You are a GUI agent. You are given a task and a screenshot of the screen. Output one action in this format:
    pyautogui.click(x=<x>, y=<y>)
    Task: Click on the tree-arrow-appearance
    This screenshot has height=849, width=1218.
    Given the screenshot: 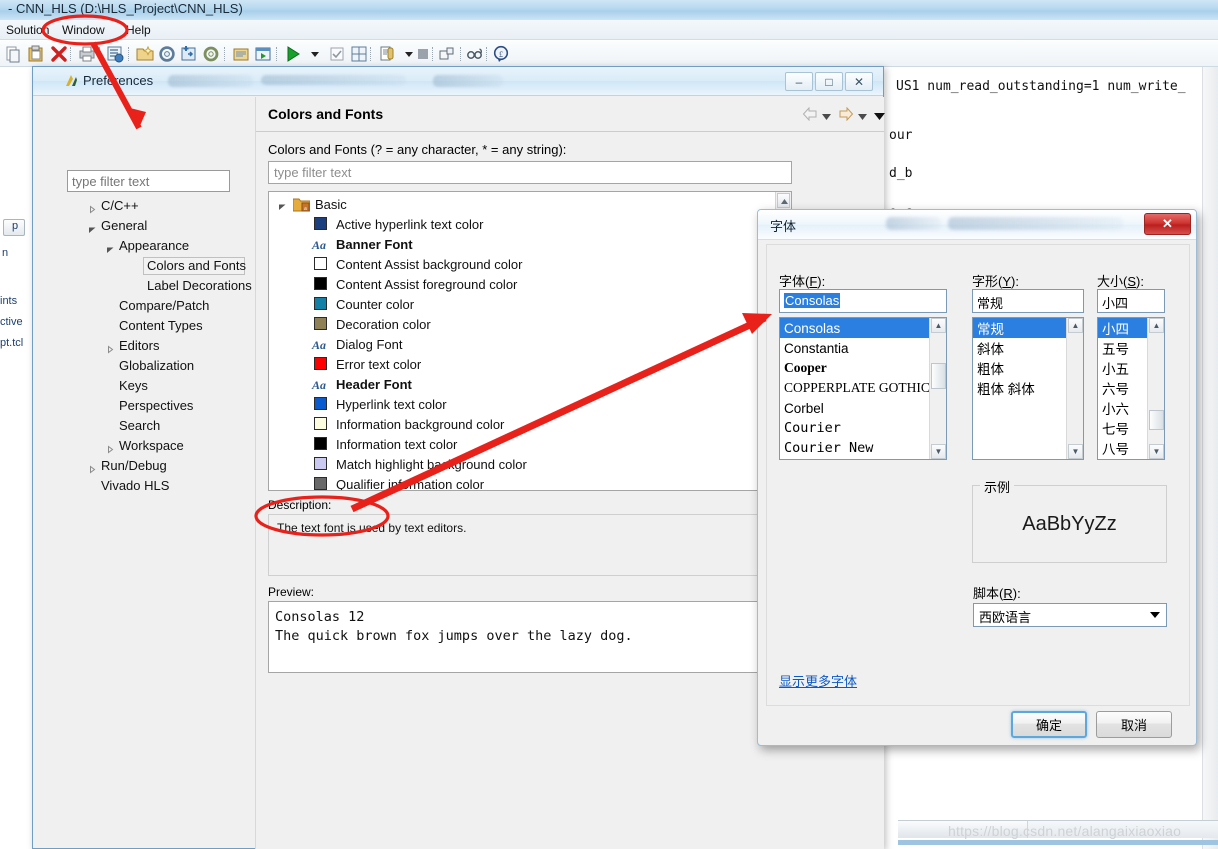 What is the action you would take?
    pyautogui.click(x=110, y=248)
    